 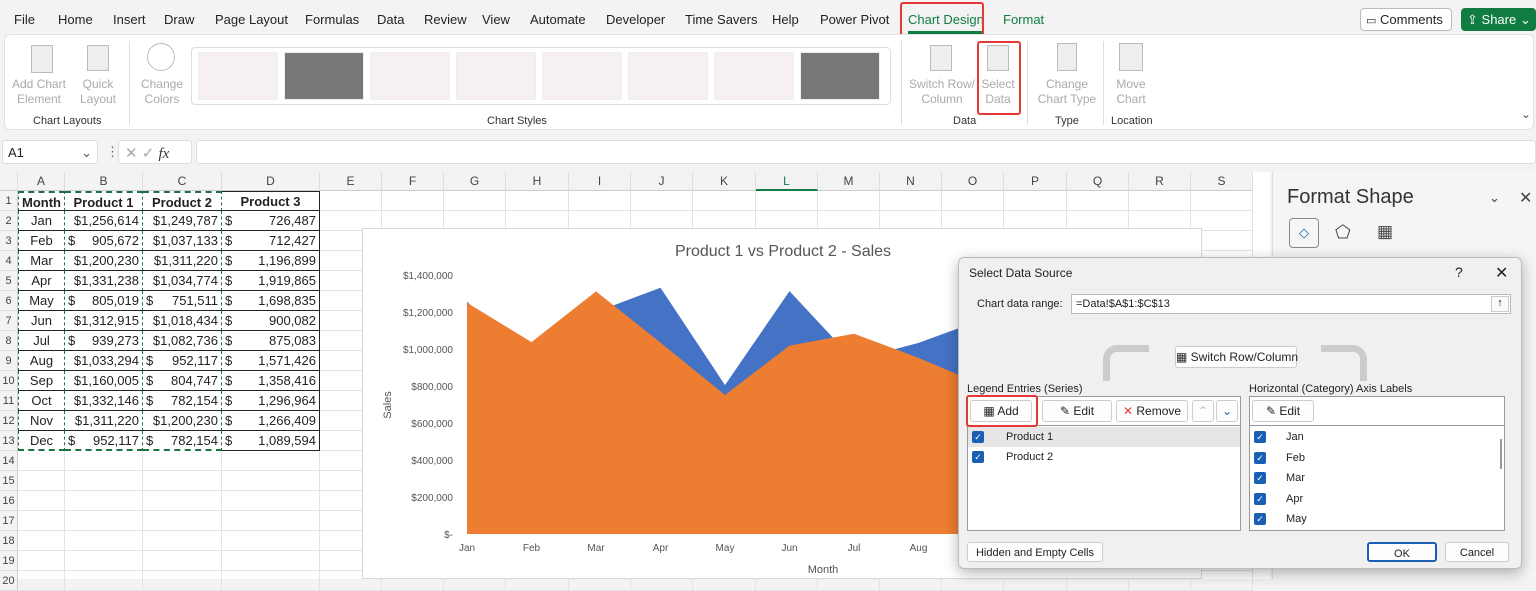 What do you see at coordinates (50, 152) in the screenshot?
I see `name-box: A1 ⌄` at bounding box center [50, 152].